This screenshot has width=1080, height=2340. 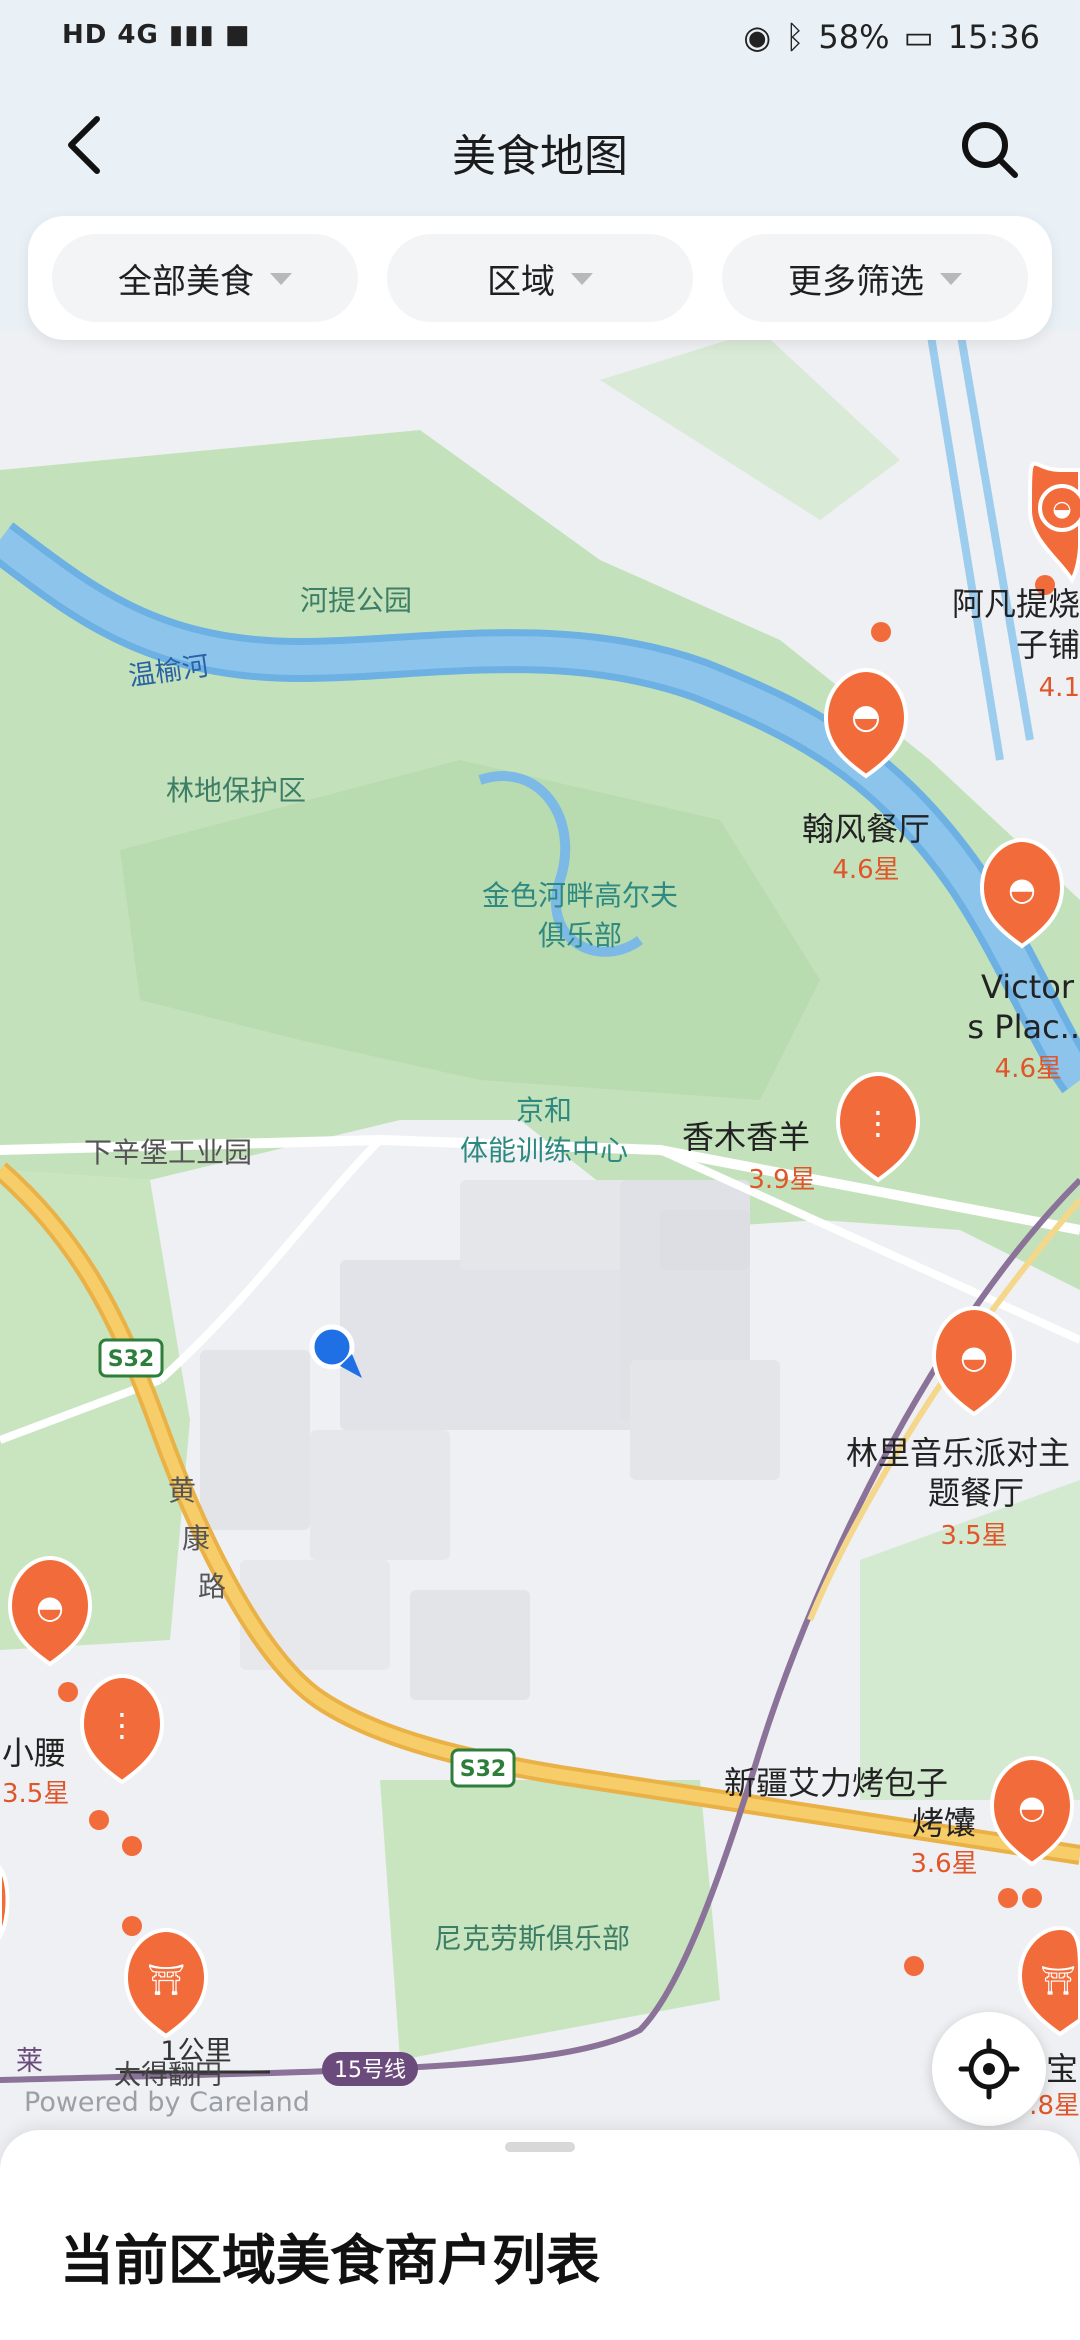 I want to click on eye-icon: ◉, so click(x=757, y=37).